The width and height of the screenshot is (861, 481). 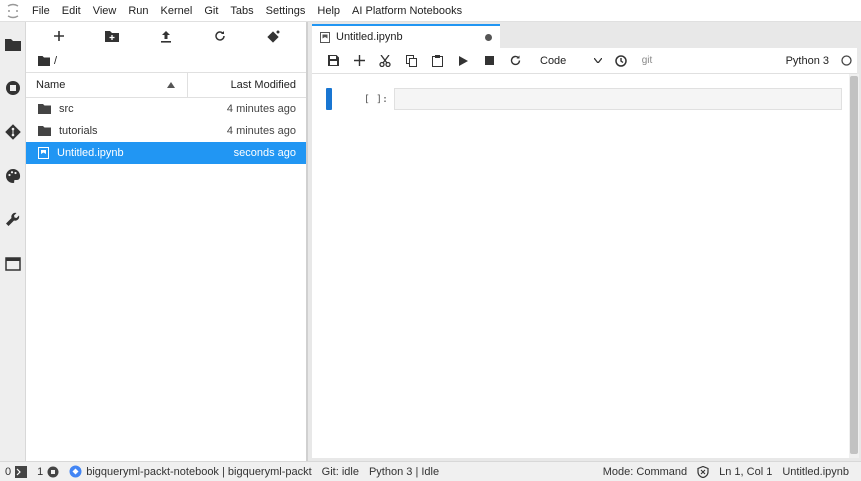 What do you see at coordinates (13, 220) in the screenshot?
I see `wrench-icon` at bounding box center [13, 220].